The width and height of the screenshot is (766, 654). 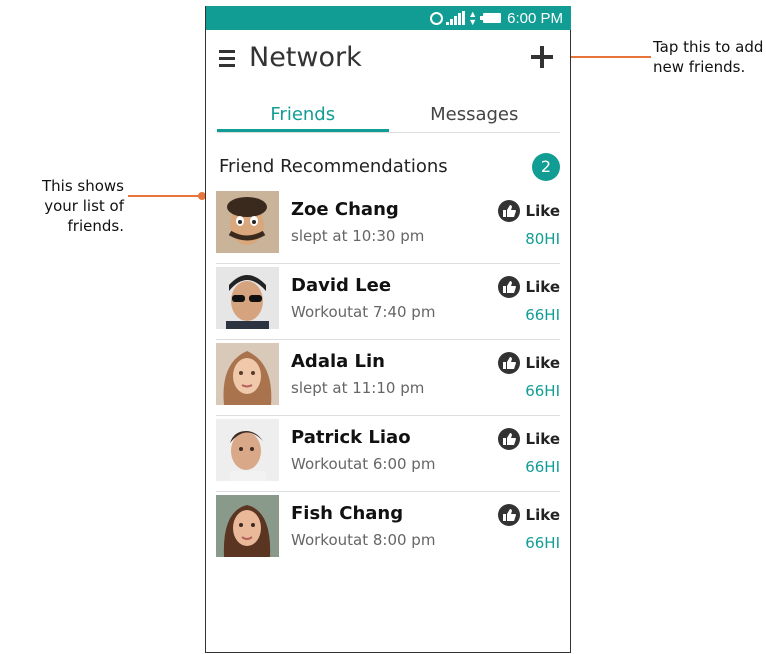 What do you see at coordinates (491, 18) in the screenshot?
I see `battery-icon` at bounding box center [491, 18].